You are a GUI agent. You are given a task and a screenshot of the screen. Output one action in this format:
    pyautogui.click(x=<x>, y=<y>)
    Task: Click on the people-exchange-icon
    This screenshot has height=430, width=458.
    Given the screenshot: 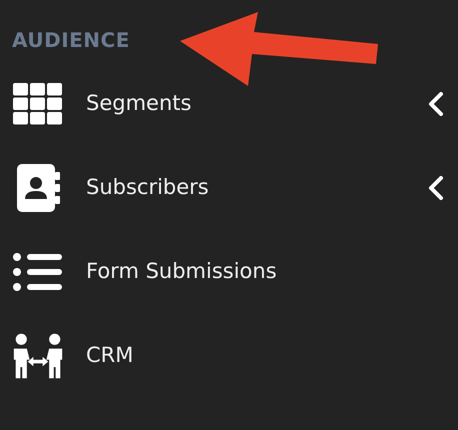 What is the action you would take?
    pyautogui.click(x=38, y=356)
    